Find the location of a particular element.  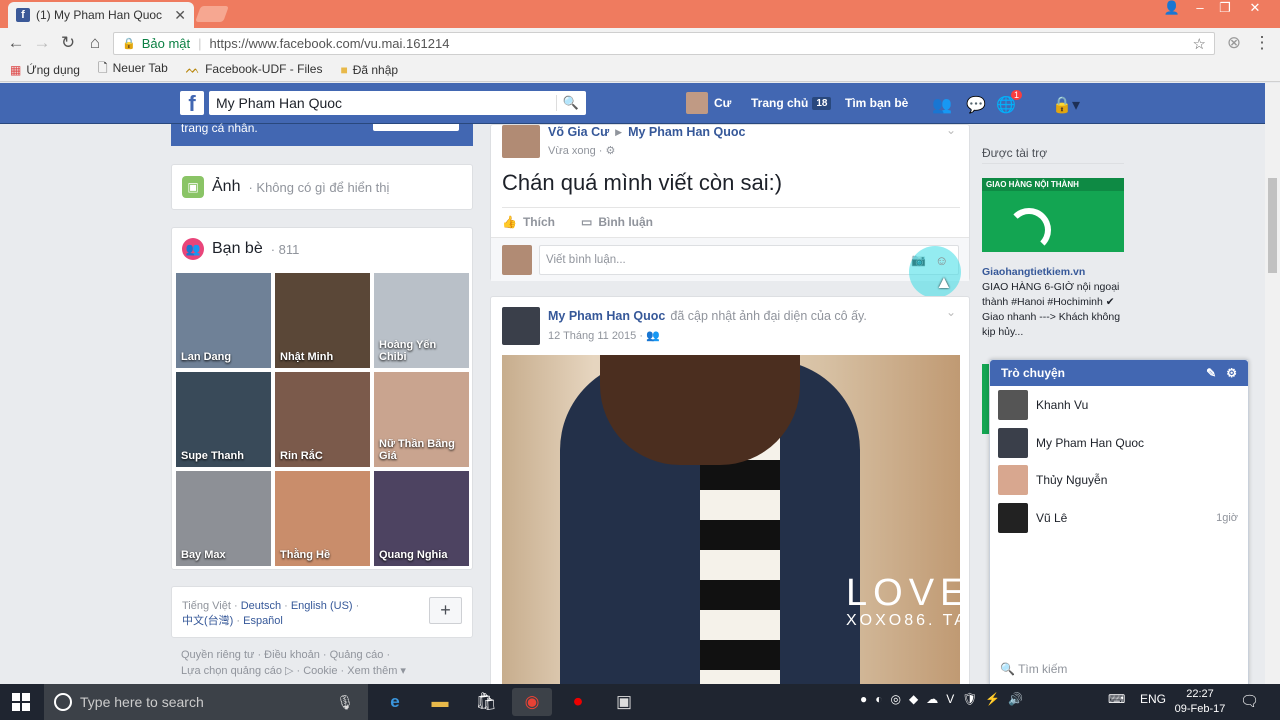

scrollbar-thumb is located at coordinates (1272, 225).